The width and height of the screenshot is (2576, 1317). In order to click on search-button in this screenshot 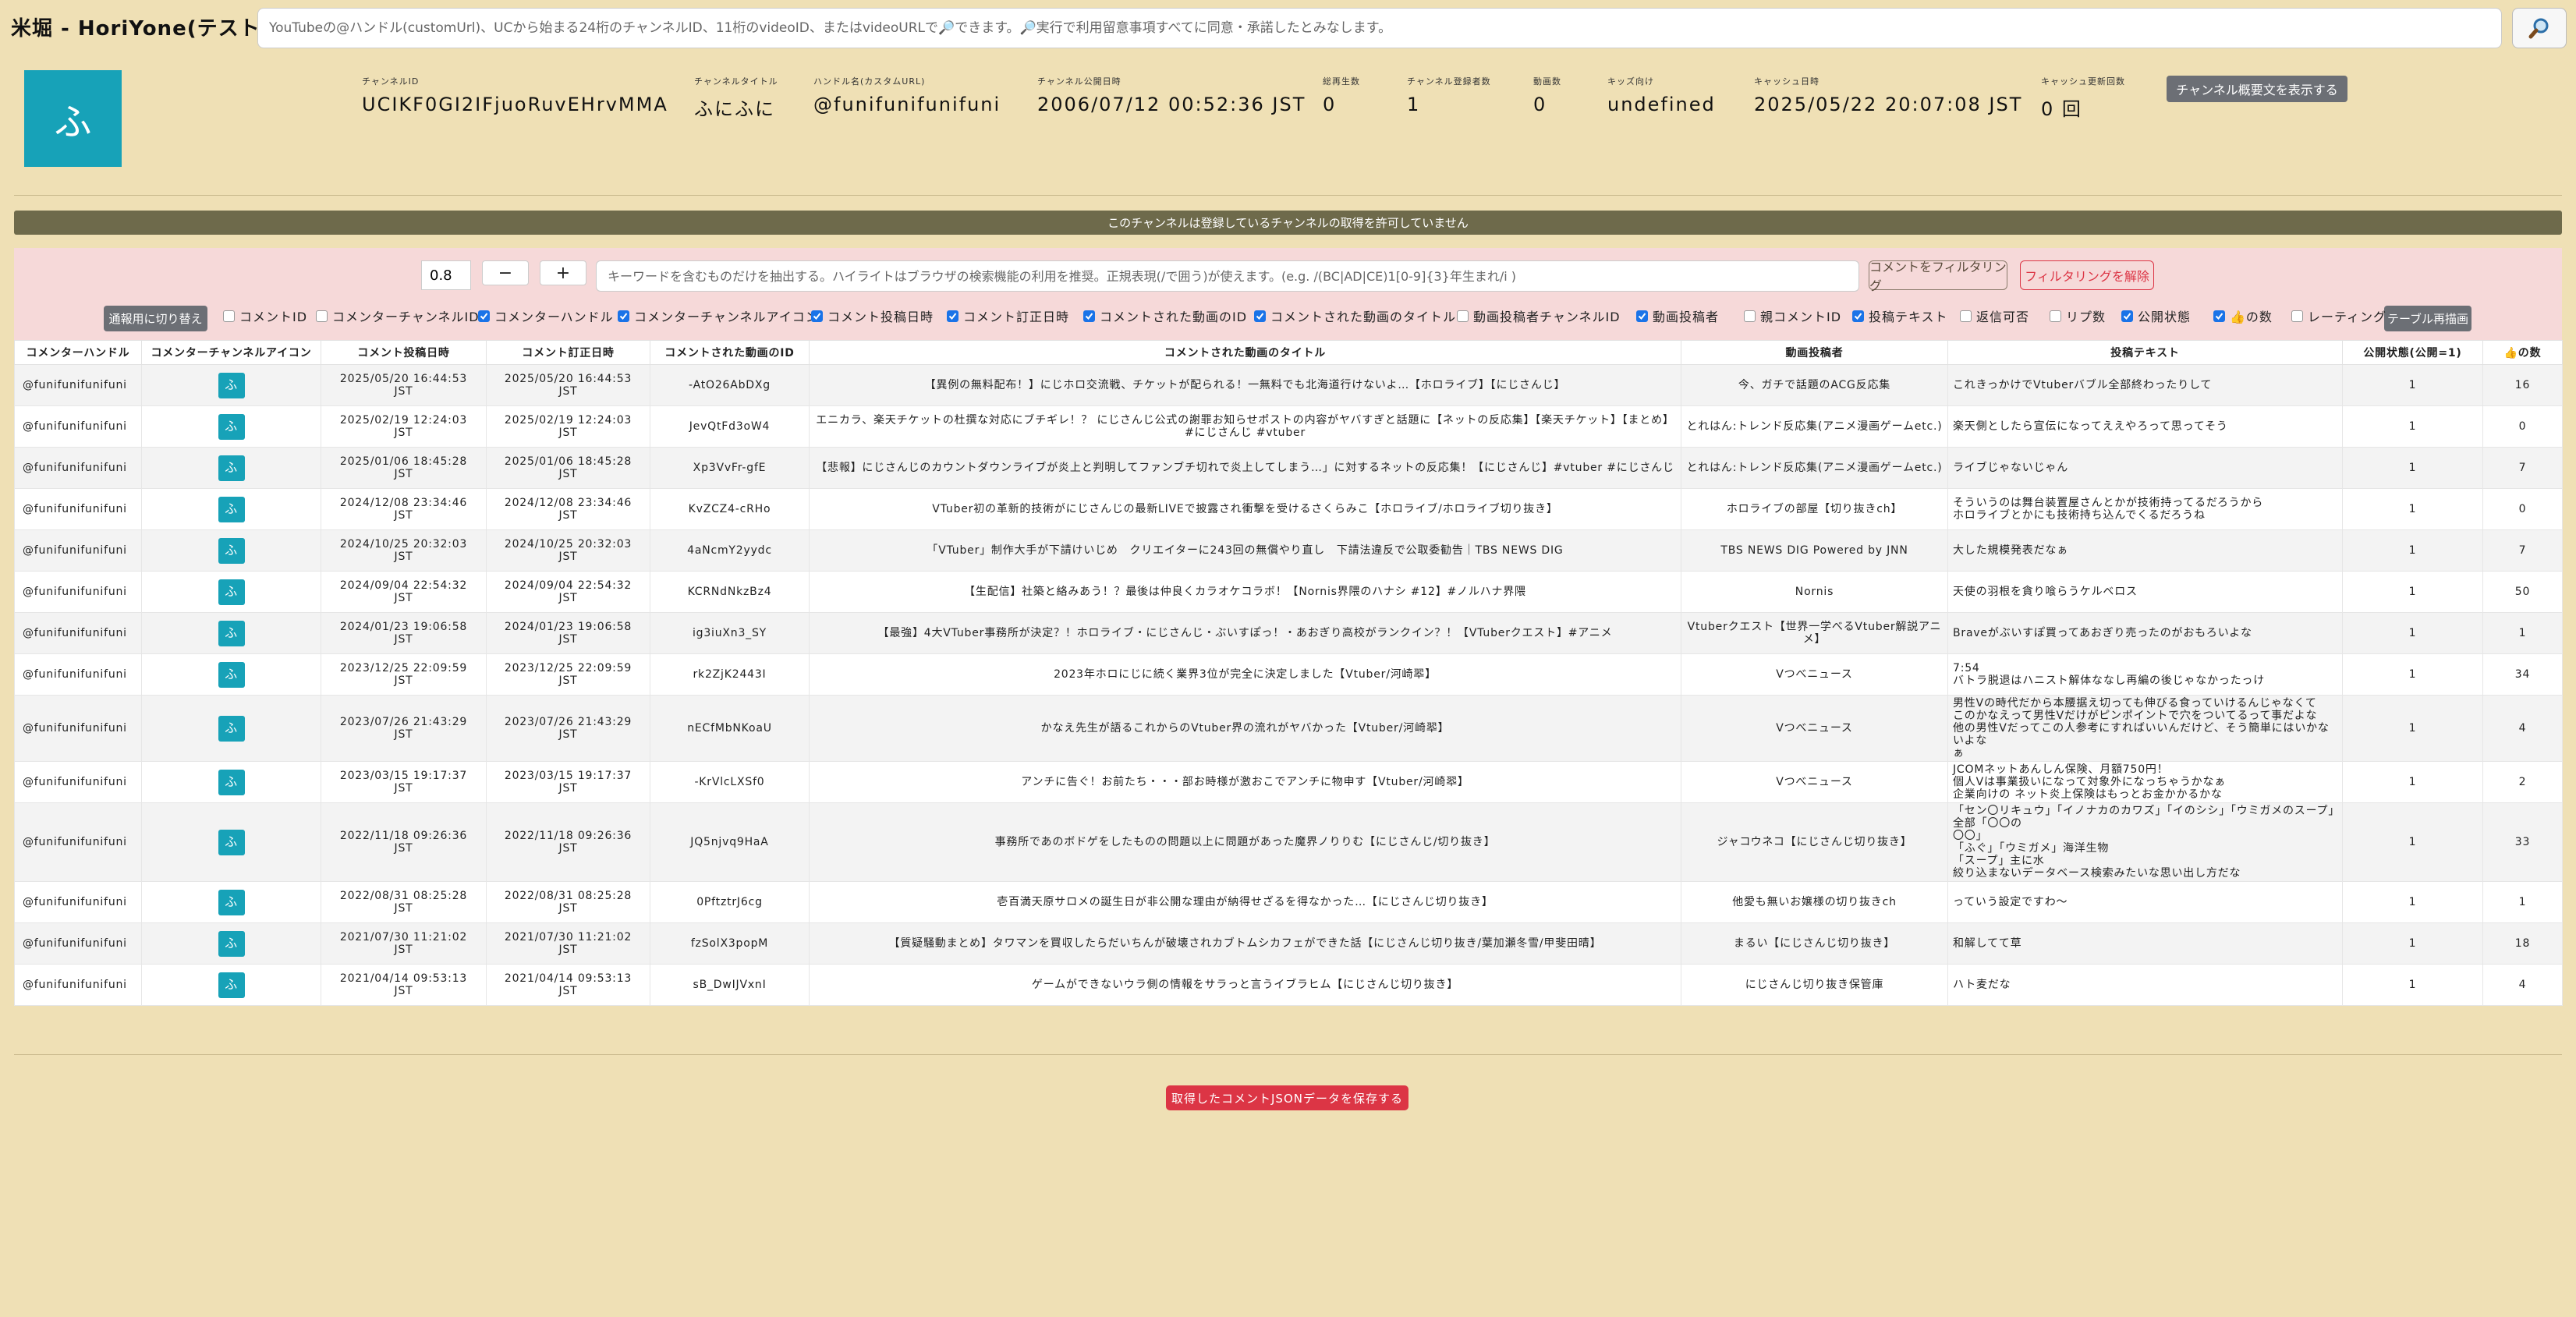, I will do `click(2539, 28)`.